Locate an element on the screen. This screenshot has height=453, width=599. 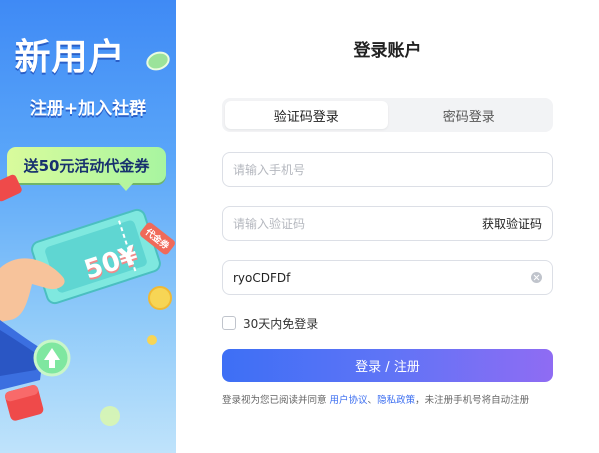
login-method-tabs: 验证码登录 密码登录 is located at coordinates (387, 115).